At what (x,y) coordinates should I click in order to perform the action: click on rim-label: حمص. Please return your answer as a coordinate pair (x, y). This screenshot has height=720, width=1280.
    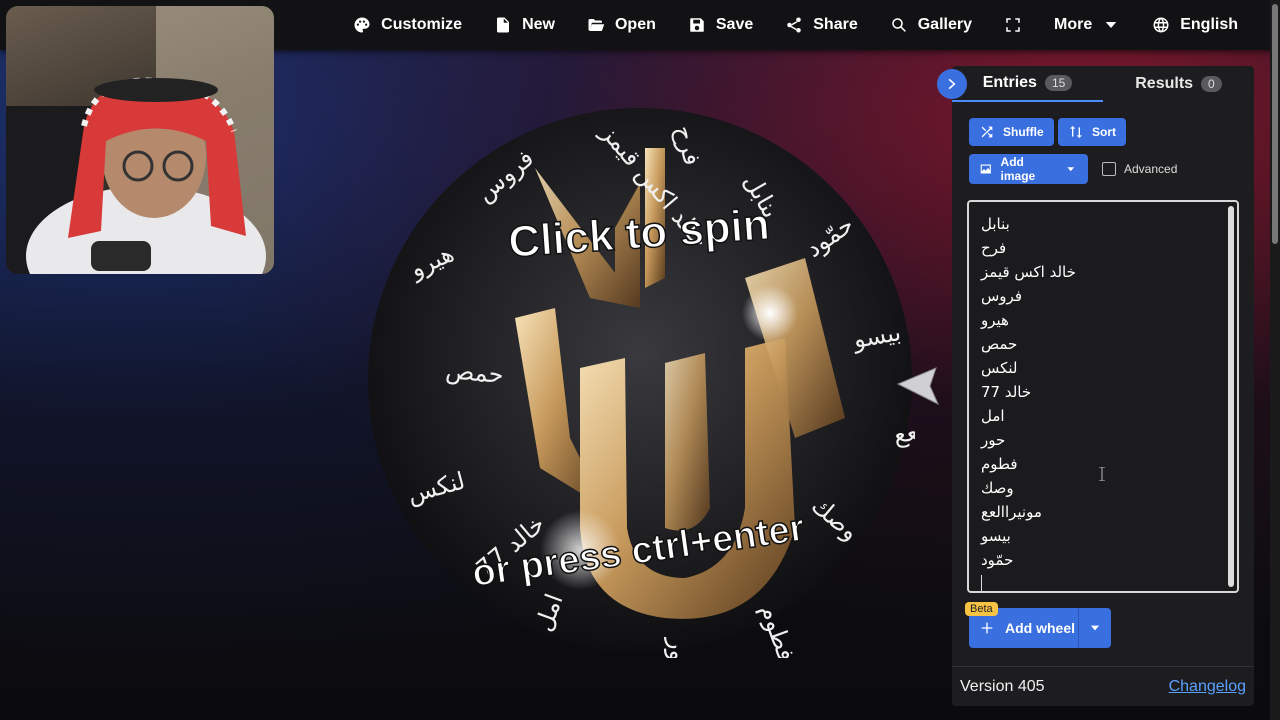
    Looking at the image, I should click on (474, 372).